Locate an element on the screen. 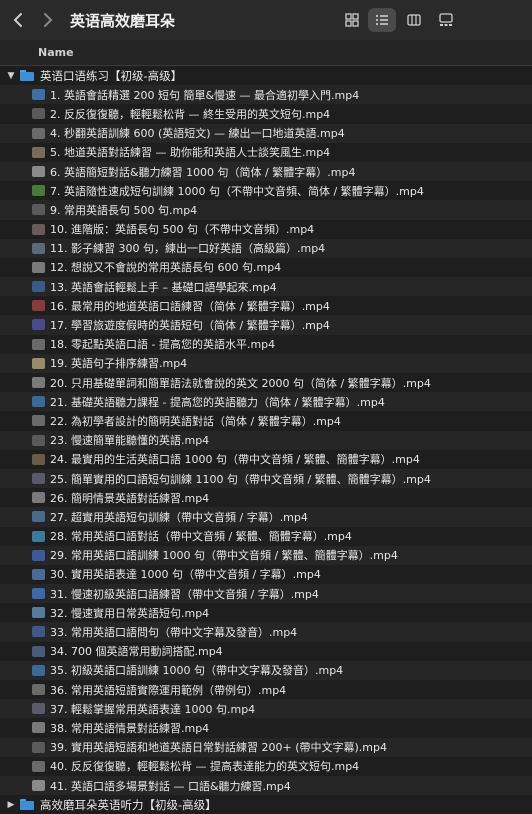 This screenshot has width=532, height=814. file-row: 13. 英語會話輕鬆上手 – 基礎口語學起來.mp4 is located at coordinates (266, 287).